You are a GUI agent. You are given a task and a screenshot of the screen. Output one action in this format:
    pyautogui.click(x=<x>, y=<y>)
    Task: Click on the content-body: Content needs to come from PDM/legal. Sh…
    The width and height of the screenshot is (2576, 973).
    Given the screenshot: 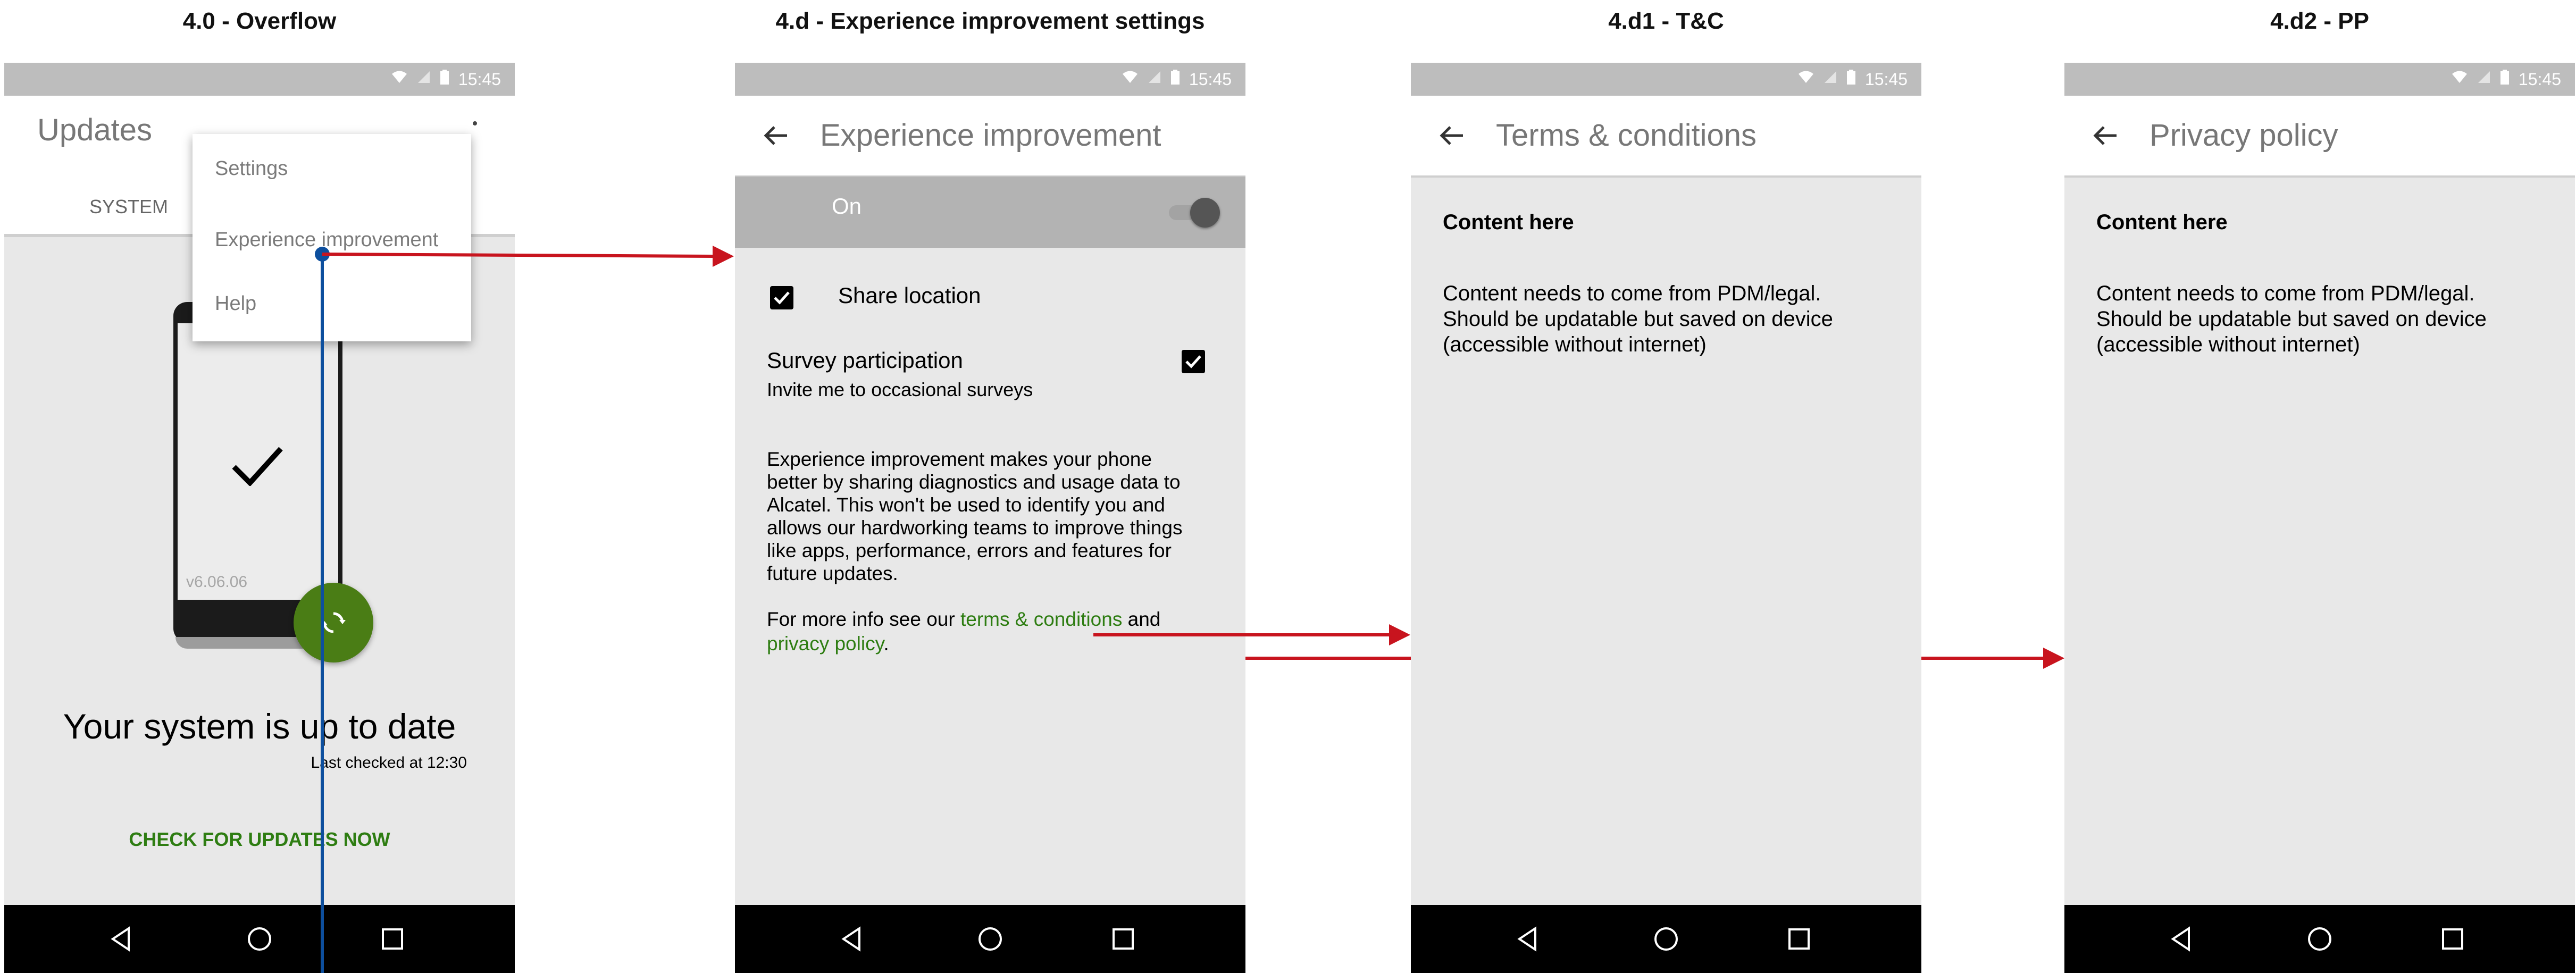 What is the action you would take?
    pyautogui.click(x=2291, y=319)
    